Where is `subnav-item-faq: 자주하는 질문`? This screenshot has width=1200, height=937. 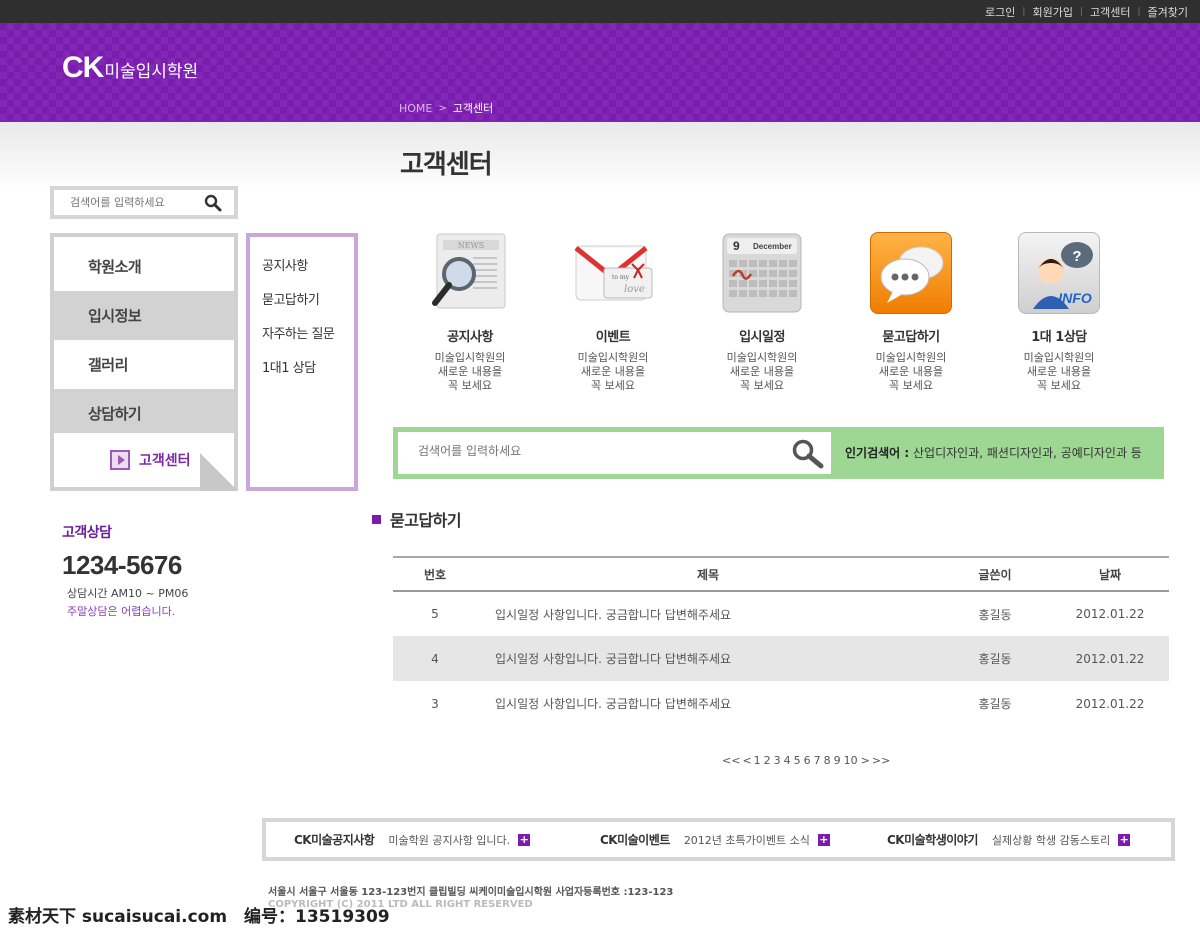
subnav-item-faq: 자주하는 질문 is located at coordinates (308, 340).